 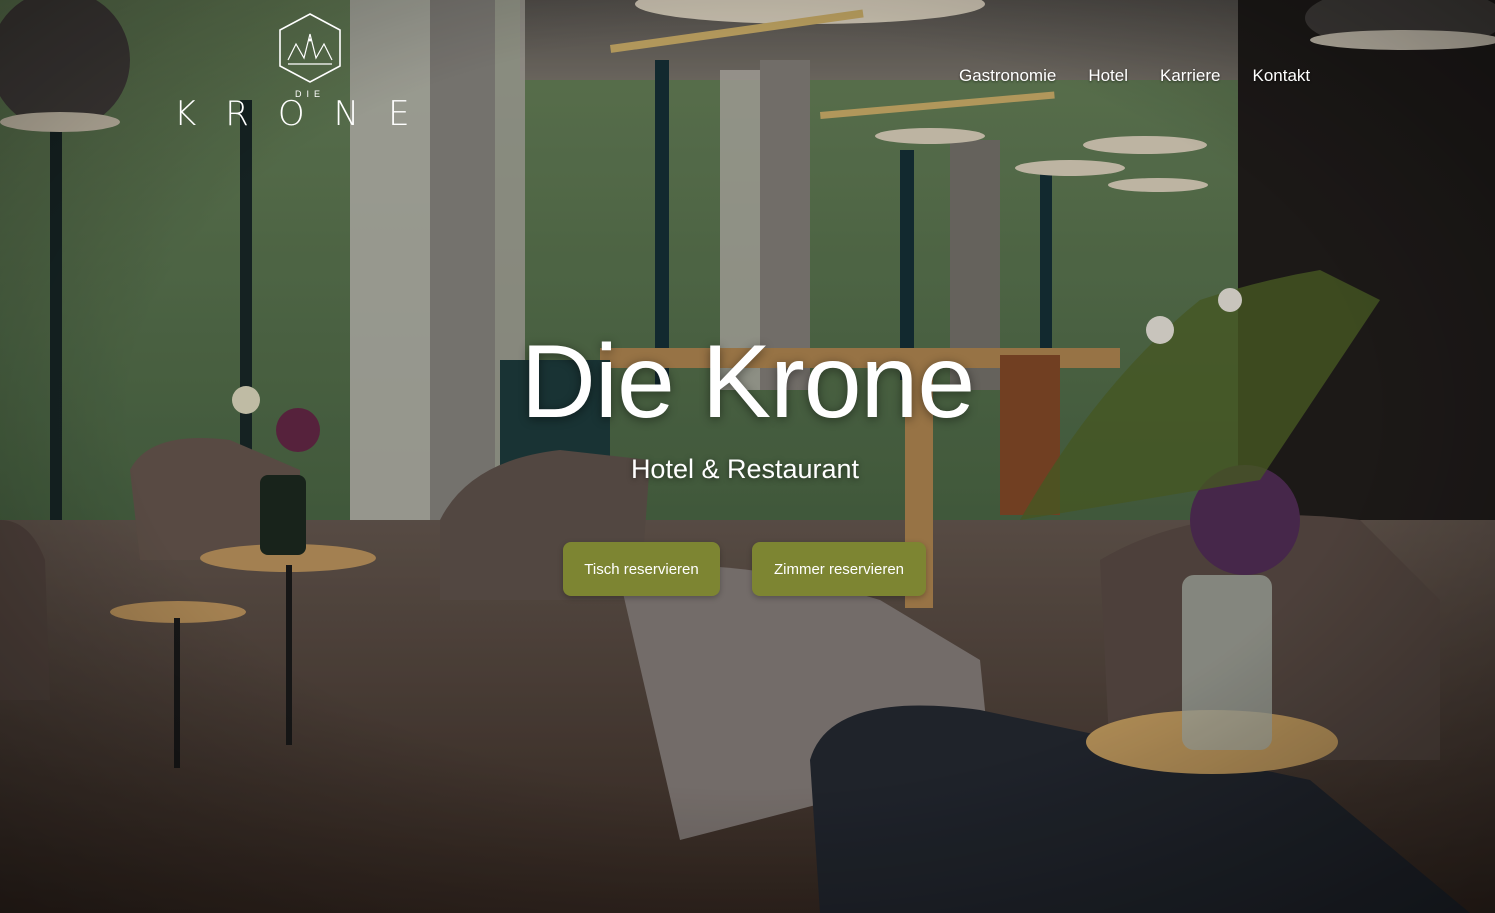 What do you see at coordinates (1281, 76) in the screenshot?
I see `nav-item-kontakt: Kontakt` at bounding box center [1281, 76].